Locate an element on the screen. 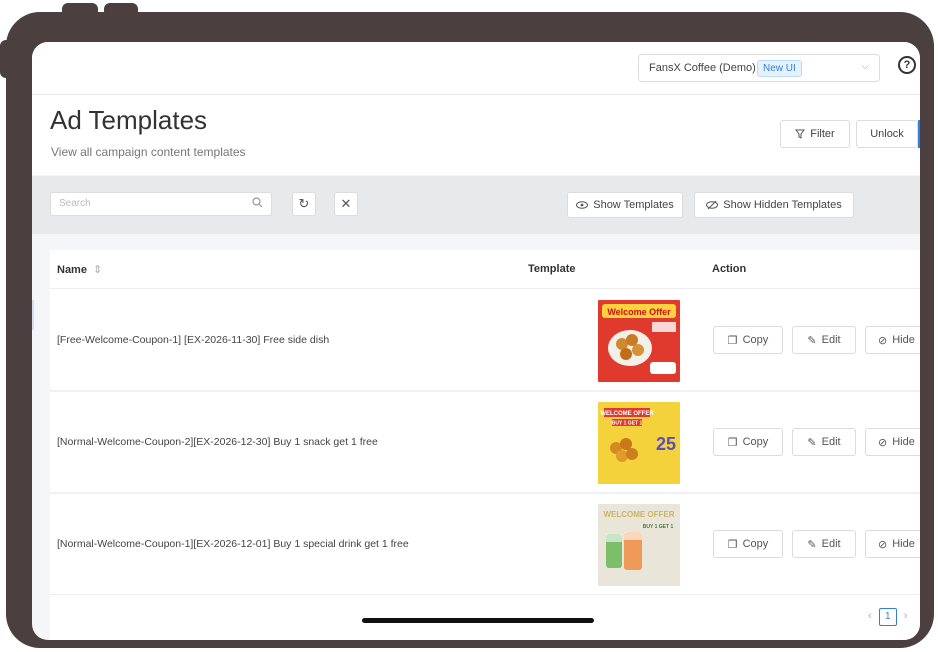  filter-icon is located at coordinates (800, 134).